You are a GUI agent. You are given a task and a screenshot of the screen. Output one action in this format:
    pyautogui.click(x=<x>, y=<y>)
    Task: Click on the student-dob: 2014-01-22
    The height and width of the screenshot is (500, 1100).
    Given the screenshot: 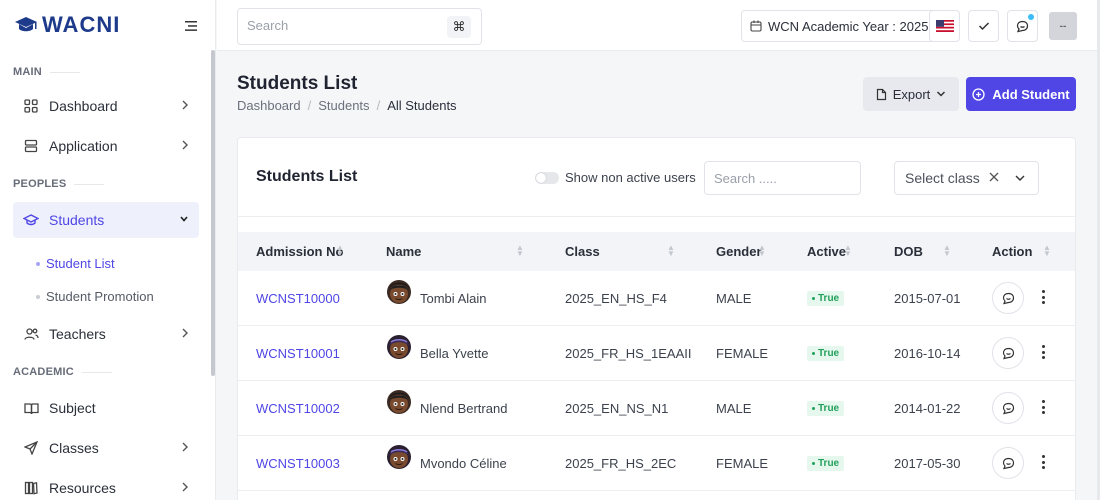 What is the action you would take?
    pyautogui.click(x=927, y=408)
    